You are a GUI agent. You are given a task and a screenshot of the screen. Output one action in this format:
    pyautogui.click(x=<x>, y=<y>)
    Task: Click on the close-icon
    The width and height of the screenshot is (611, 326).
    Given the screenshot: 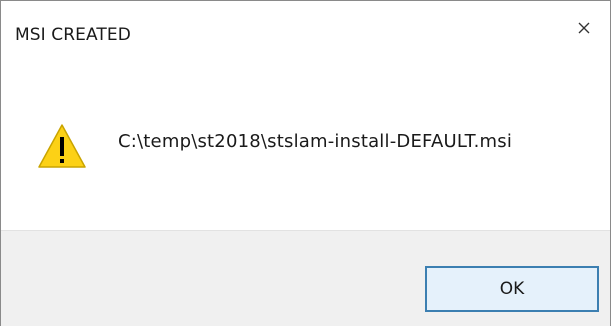 What is the action you would take?
    pyautogui.click(x=584, y=28)
    